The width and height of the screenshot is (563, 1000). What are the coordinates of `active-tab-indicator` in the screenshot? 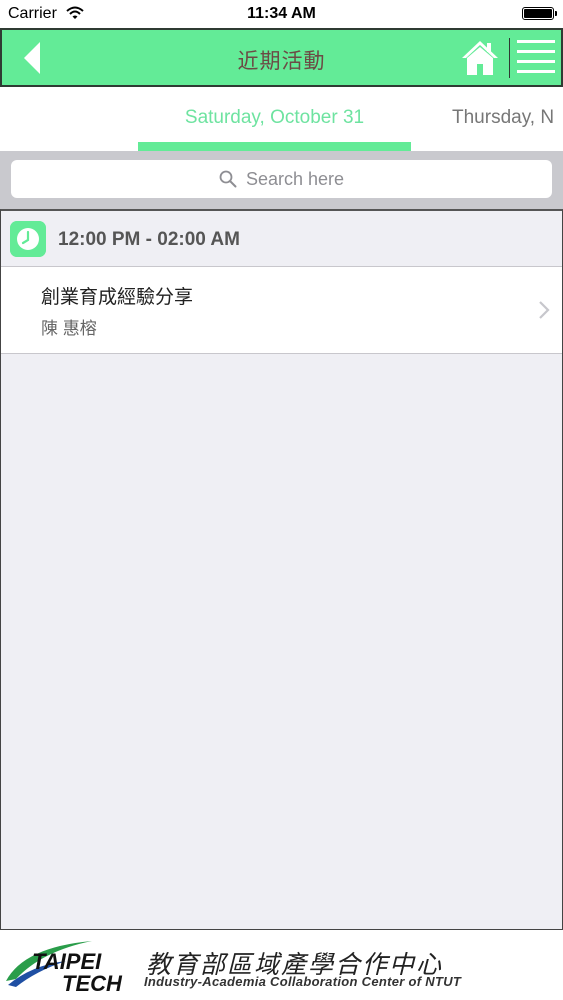 It's located at (274, 146).